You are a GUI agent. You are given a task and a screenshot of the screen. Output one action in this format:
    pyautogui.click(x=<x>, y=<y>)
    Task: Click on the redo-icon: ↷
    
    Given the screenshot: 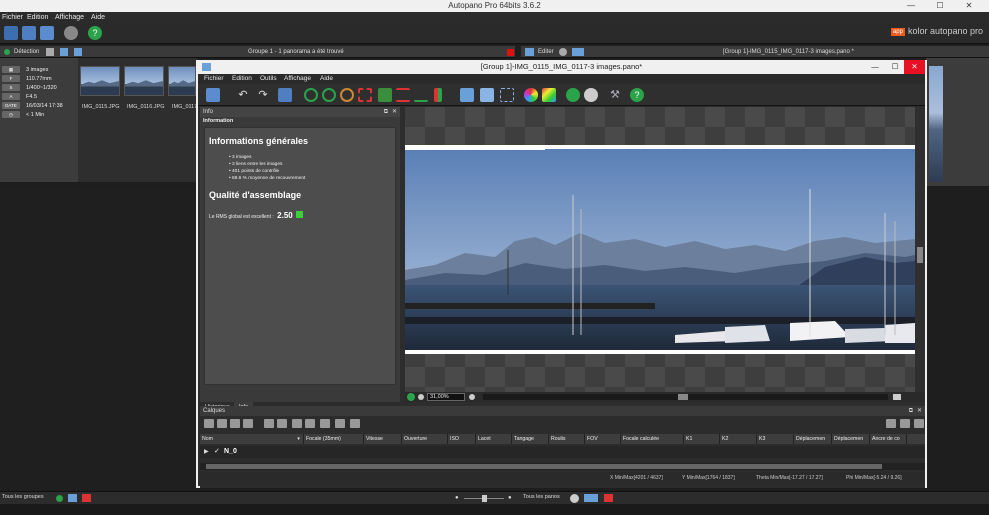 What is the action you would take?
    pyautogui.click(x=263, y=95)
    